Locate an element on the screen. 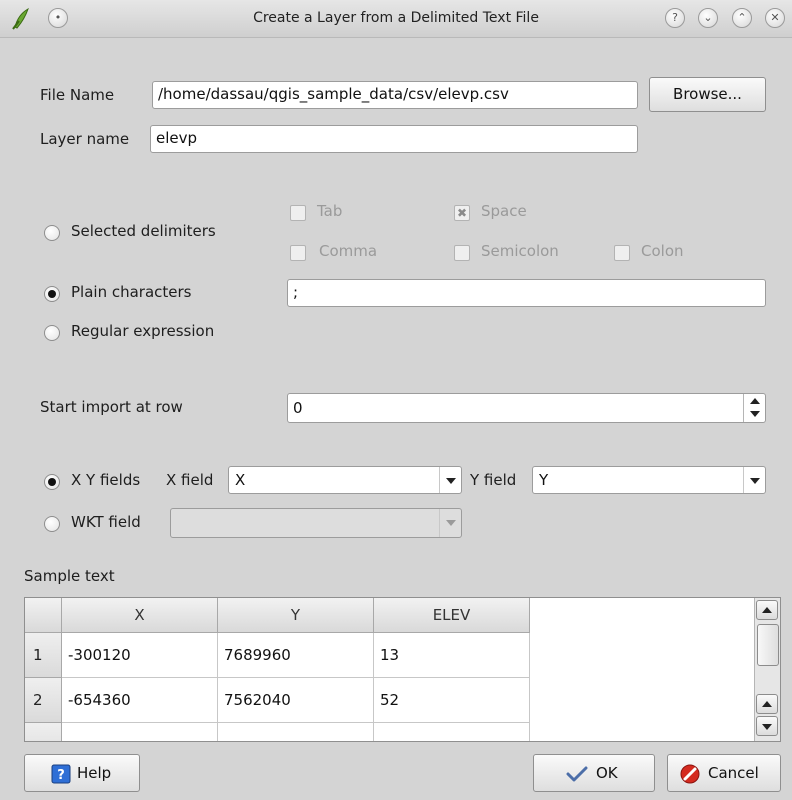 The height and width of the screenshot is (800, 792). x-field-value: X is located at coordinates (240, 480).